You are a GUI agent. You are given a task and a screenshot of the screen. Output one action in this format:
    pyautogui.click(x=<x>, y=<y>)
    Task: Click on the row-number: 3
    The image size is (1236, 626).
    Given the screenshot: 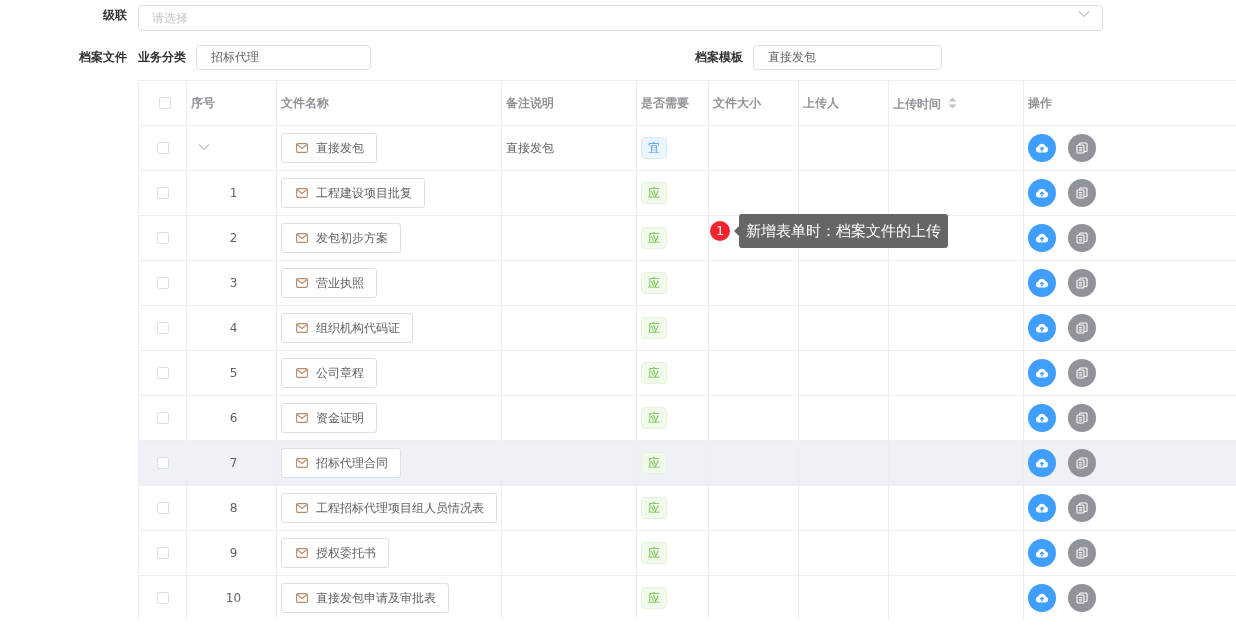 What is the action you would take?
    pyautogui.click(x=233, y=283)
    